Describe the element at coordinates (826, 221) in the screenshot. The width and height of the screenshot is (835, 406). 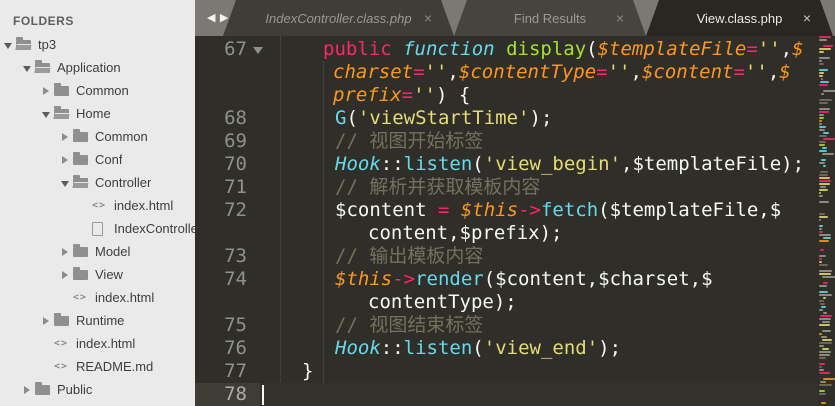
I see `minimap` at that location.